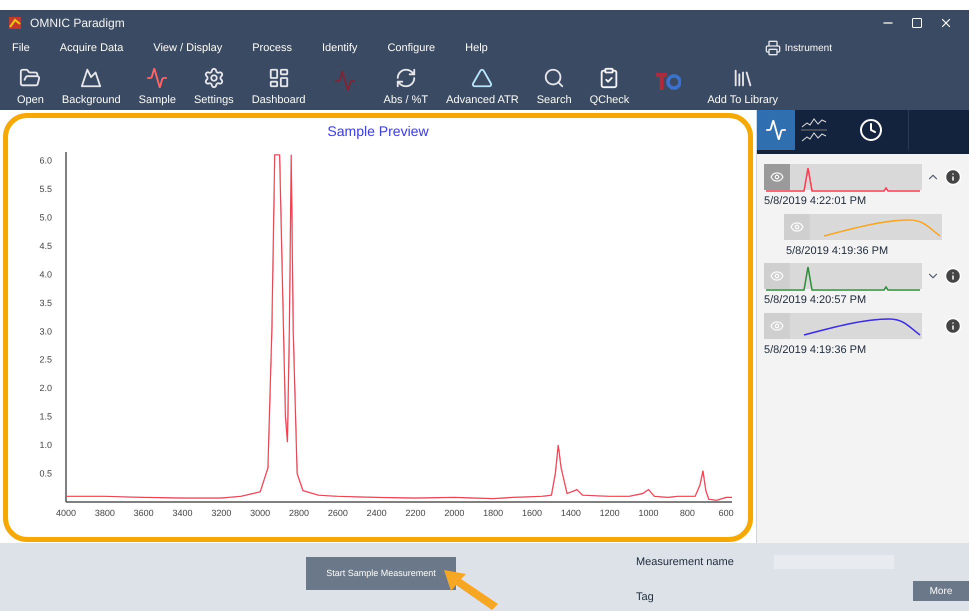 The image size is (969, 611). Describe the element at coordinates (609, 77) in the screenshot. I see `clipboard-icon` at that location.